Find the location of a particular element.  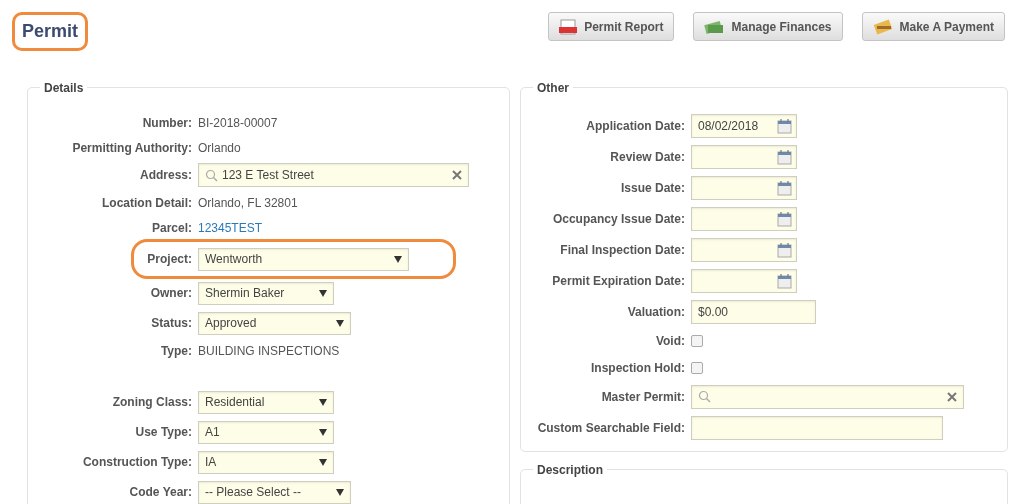

field-value: BUILDING INSPECTIONS is located at coordinates (269, 351).